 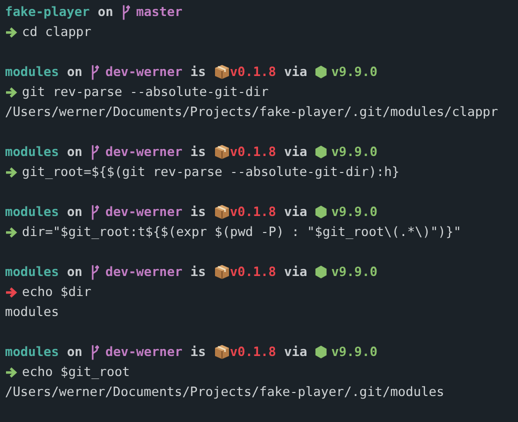 What do you see at coordinates (211, 172) in the screenshot?
I see `command-text: git_root=${$(git rev-parse --absolute-git-dir):h}` at bounding box center [211, 172].